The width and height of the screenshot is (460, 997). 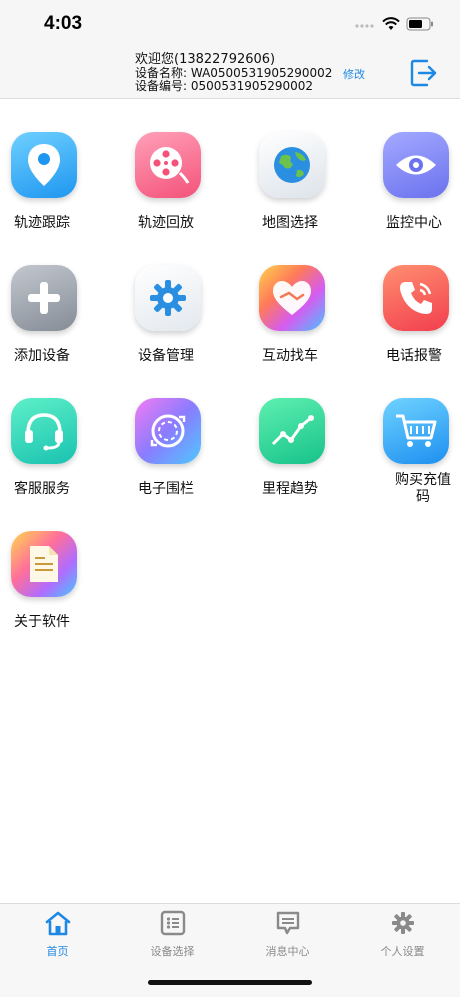 What do you see at coordinates (44, 298) in the screenshot?
I see `plus-icon` at bounding box center [44, 298].